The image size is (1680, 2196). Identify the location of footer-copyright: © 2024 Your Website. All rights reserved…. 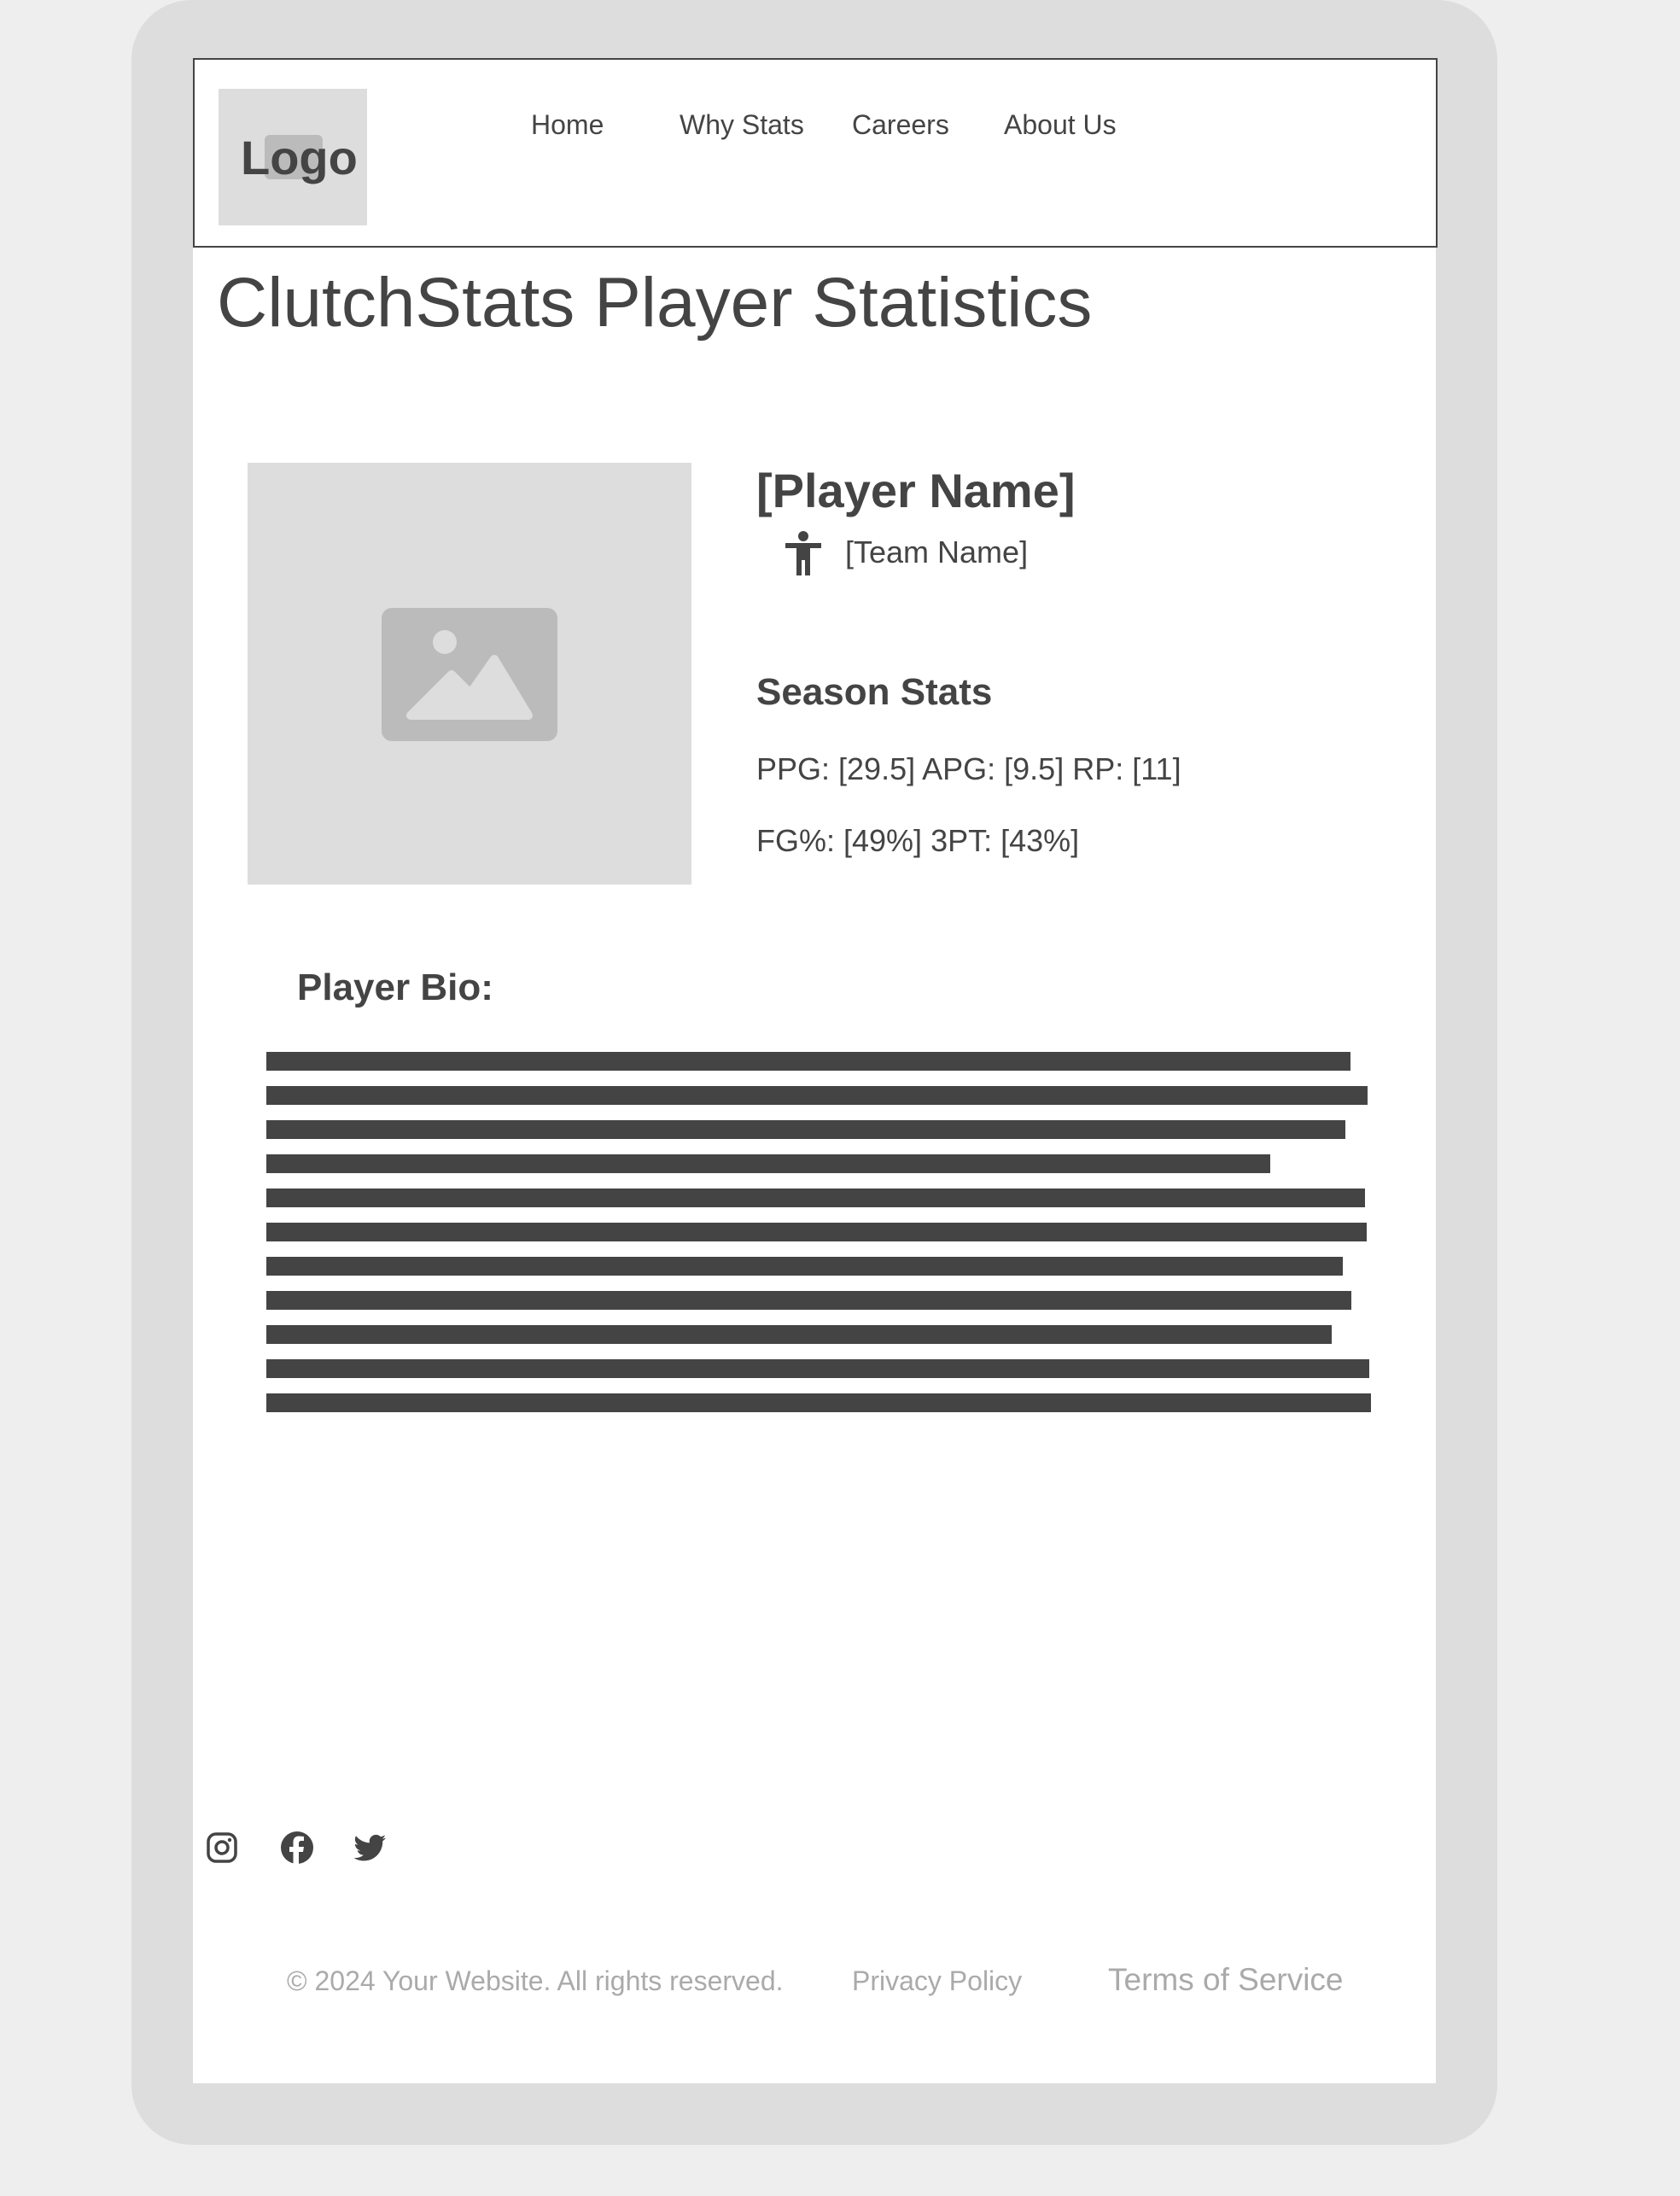
(535, 1980).